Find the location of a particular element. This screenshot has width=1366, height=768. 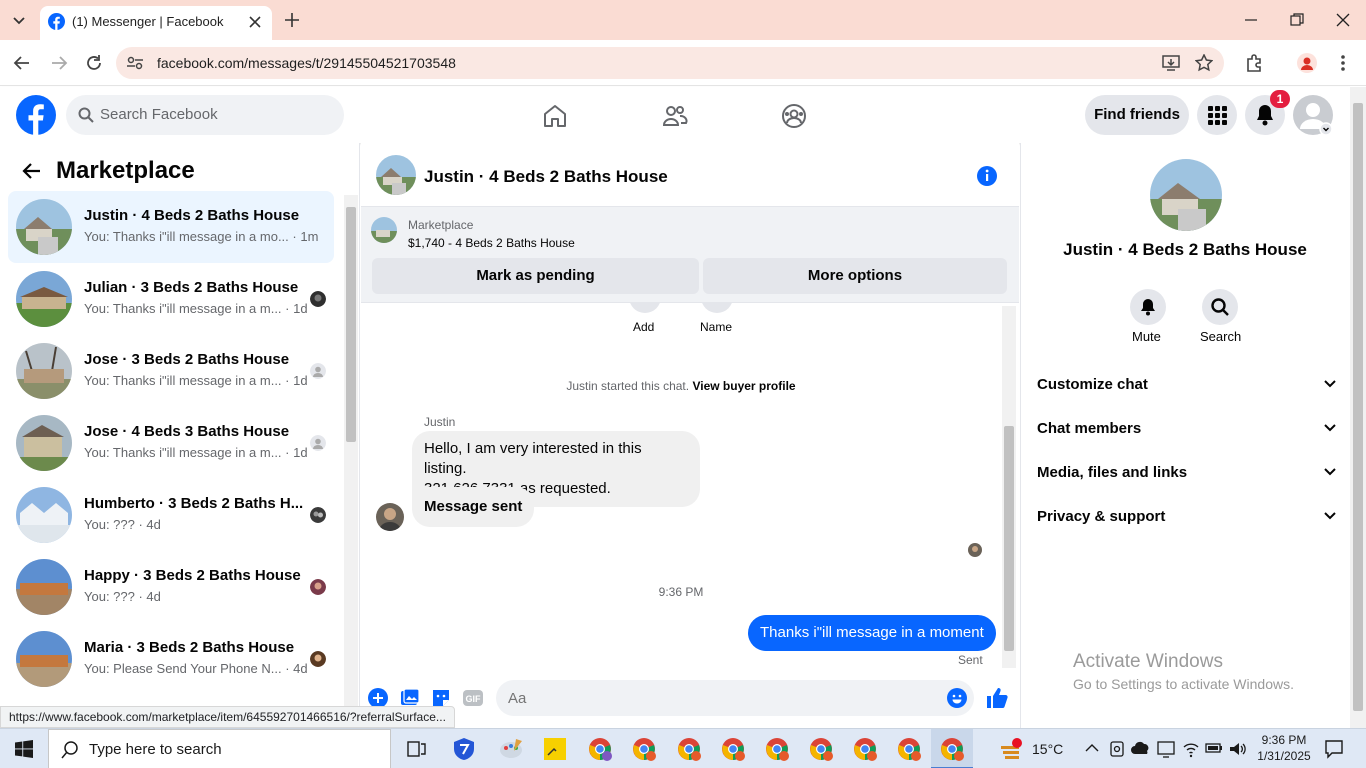

friends-nav-icon is located at coordinates (675, 116).